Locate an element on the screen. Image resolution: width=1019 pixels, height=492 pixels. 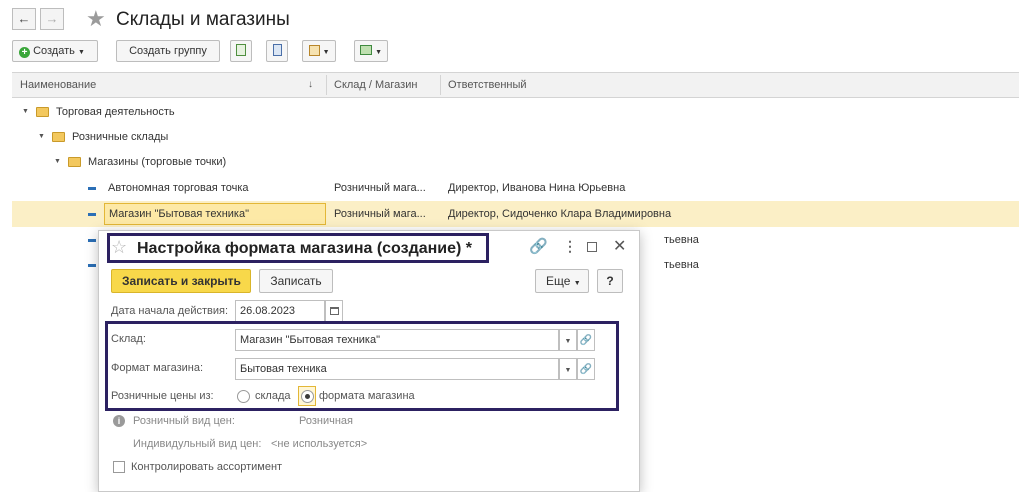
copy-button is located at coordinates (241, 51).